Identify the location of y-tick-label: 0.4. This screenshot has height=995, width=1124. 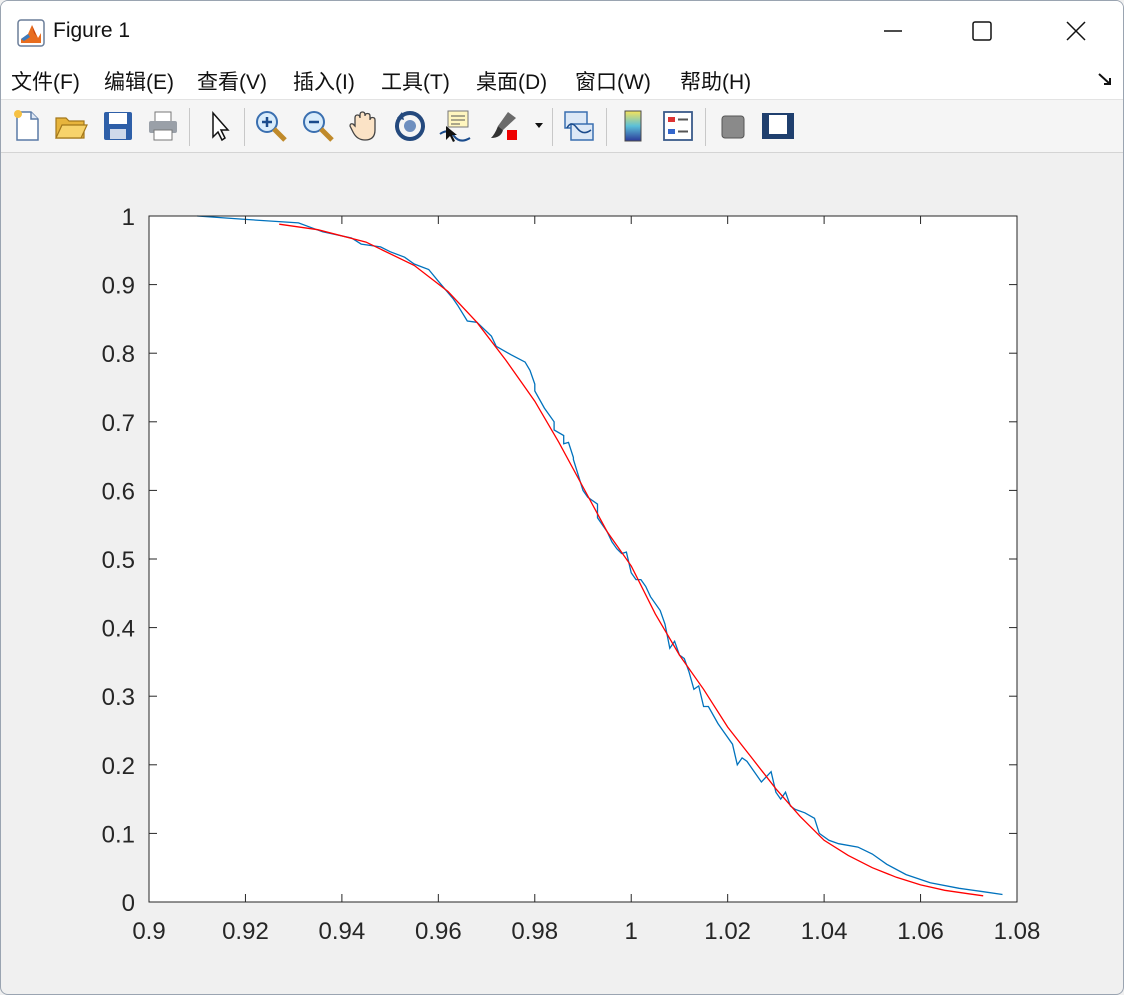
(118, 629).